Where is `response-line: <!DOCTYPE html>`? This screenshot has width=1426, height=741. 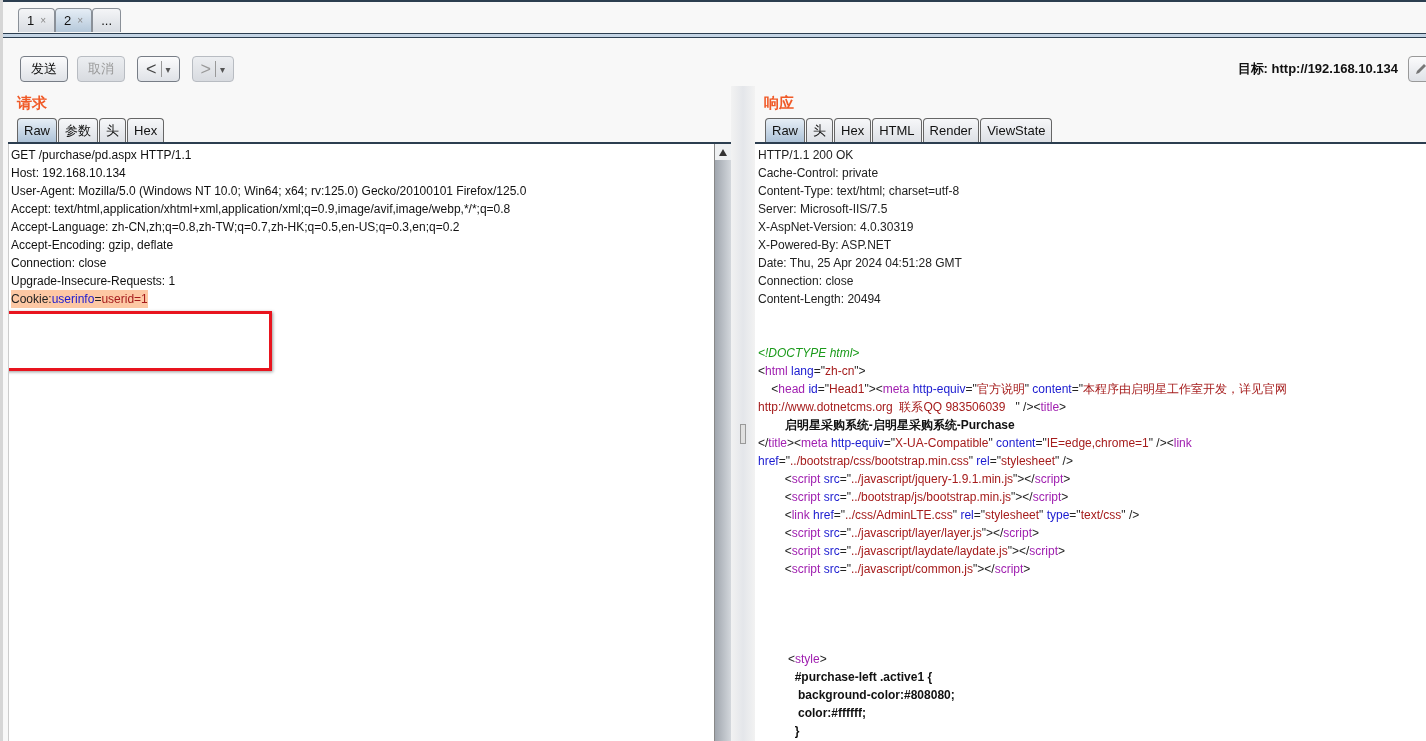 response-line: <!DOCTYPE html> is located at coordinates (809, 353).